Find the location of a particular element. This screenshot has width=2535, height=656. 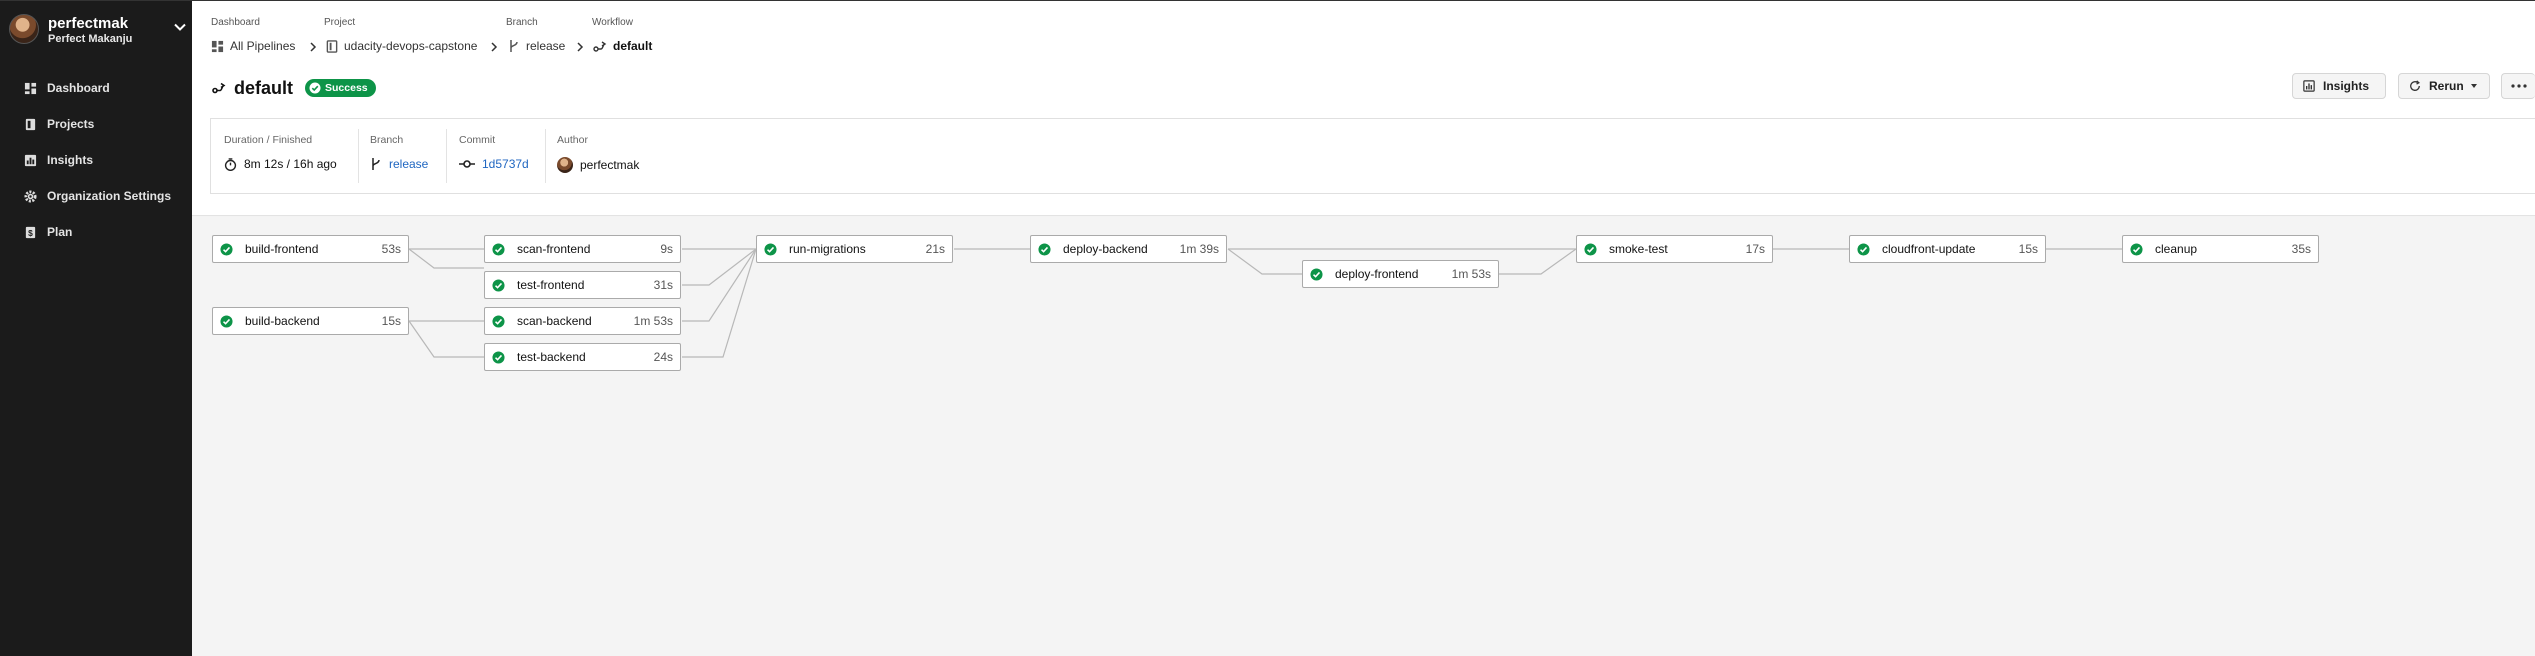

job-name: smoke-test is located at coordinates (1638, 249).